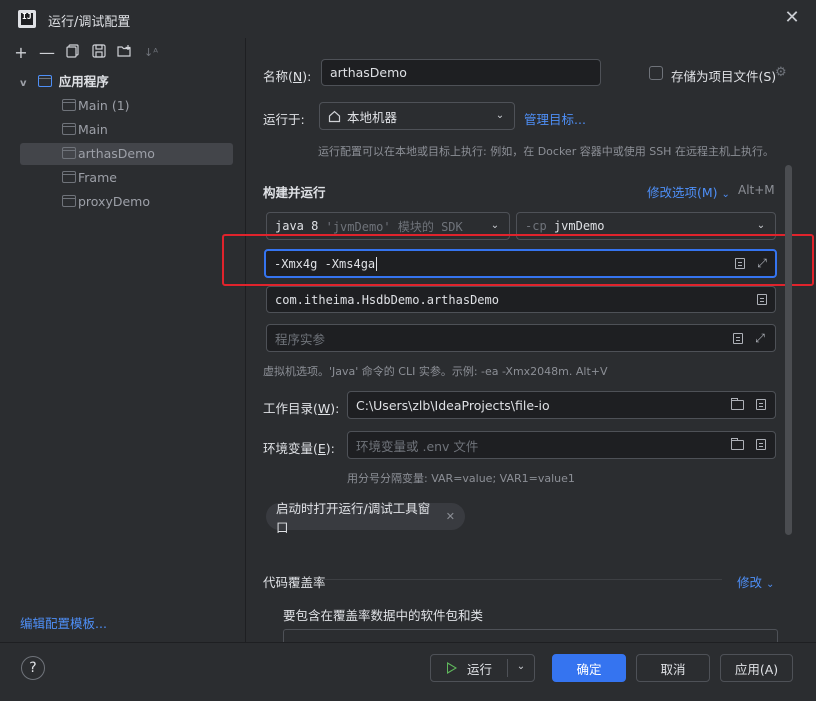 The image size is (816, 701). What do you see at coordinates (724, 76) in the screenshot?
I see `store-as-project-file-label: 存储为项目文件(S)` at bounding box center [724, 76].